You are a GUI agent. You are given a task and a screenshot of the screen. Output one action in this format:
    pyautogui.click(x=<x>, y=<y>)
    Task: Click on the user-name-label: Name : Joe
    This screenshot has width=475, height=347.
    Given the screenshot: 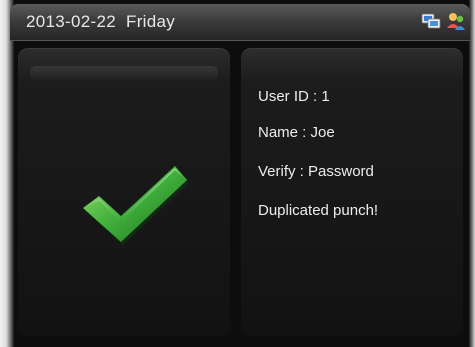 What is the action you would take?
    pyautogui.click(x=296, y=132)
    